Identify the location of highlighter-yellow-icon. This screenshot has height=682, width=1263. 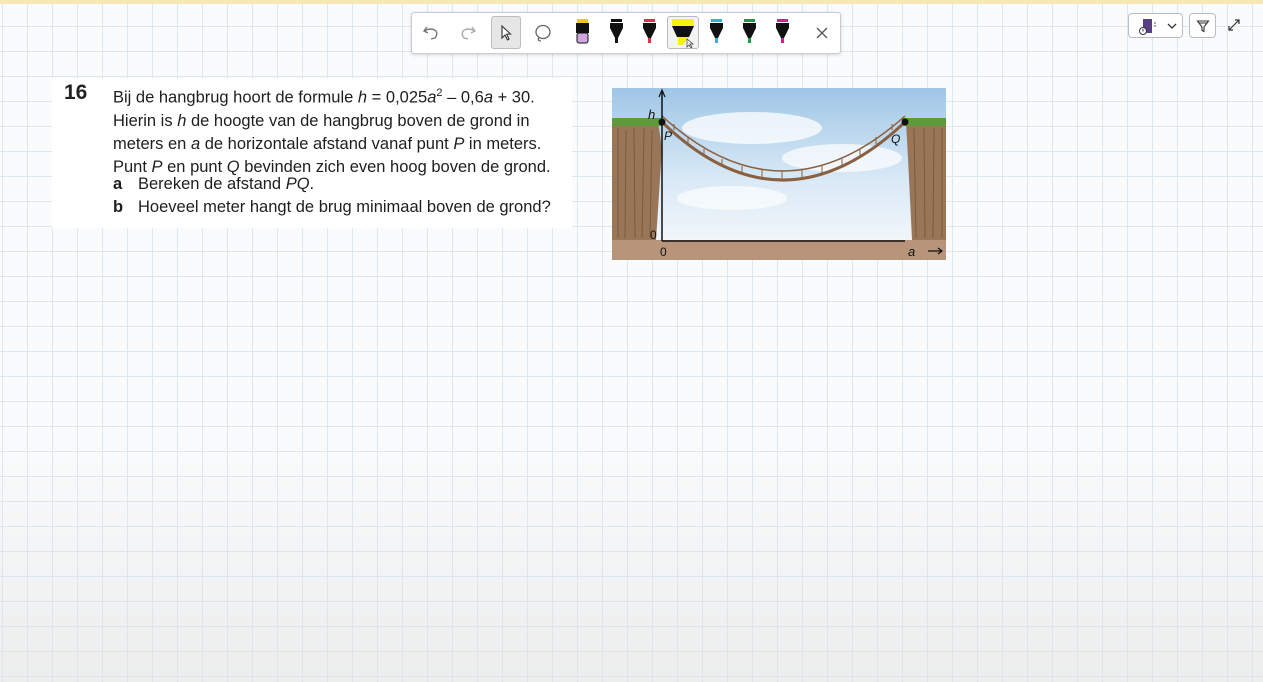
(683, 34).